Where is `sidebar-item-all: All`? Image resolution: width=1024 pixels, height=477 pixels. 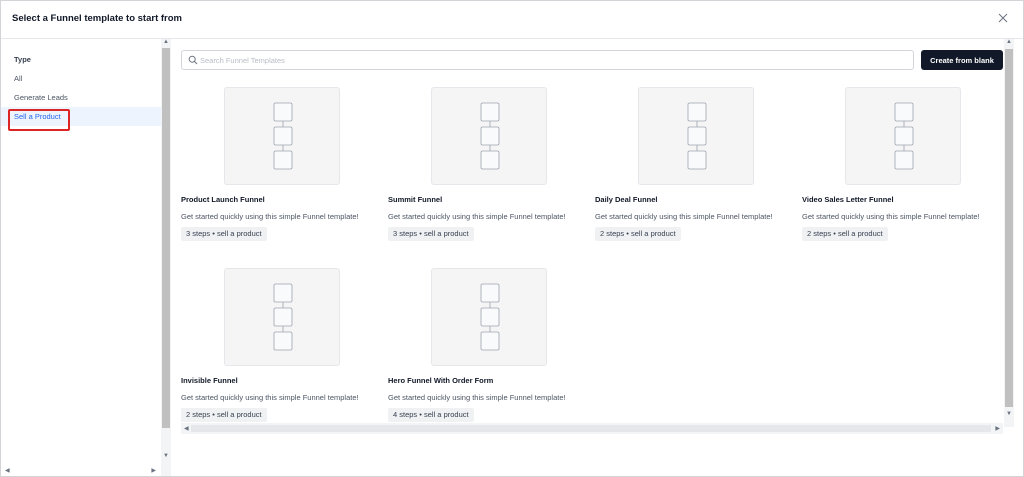 sidebar-item-all: All is located at coordinates (81, 78).